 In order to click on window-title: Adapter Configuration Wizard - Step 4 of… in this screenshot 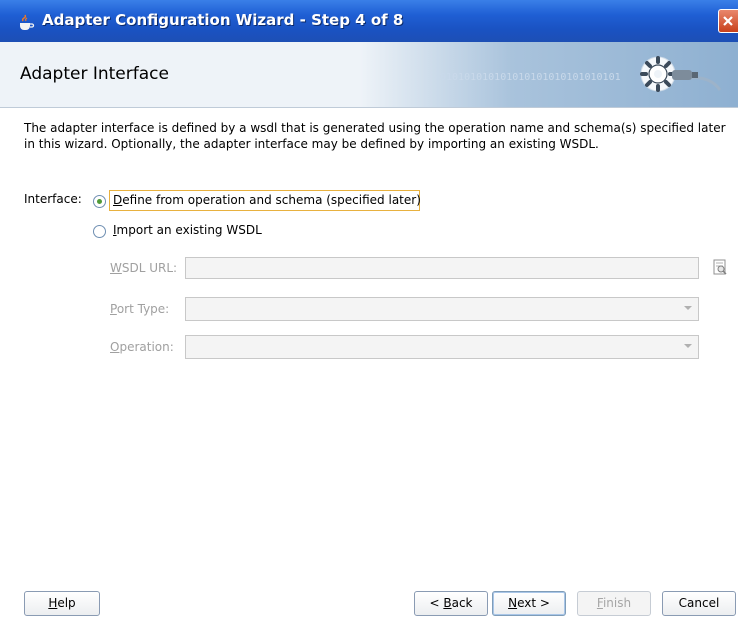, I will do `click(223, 20)`.